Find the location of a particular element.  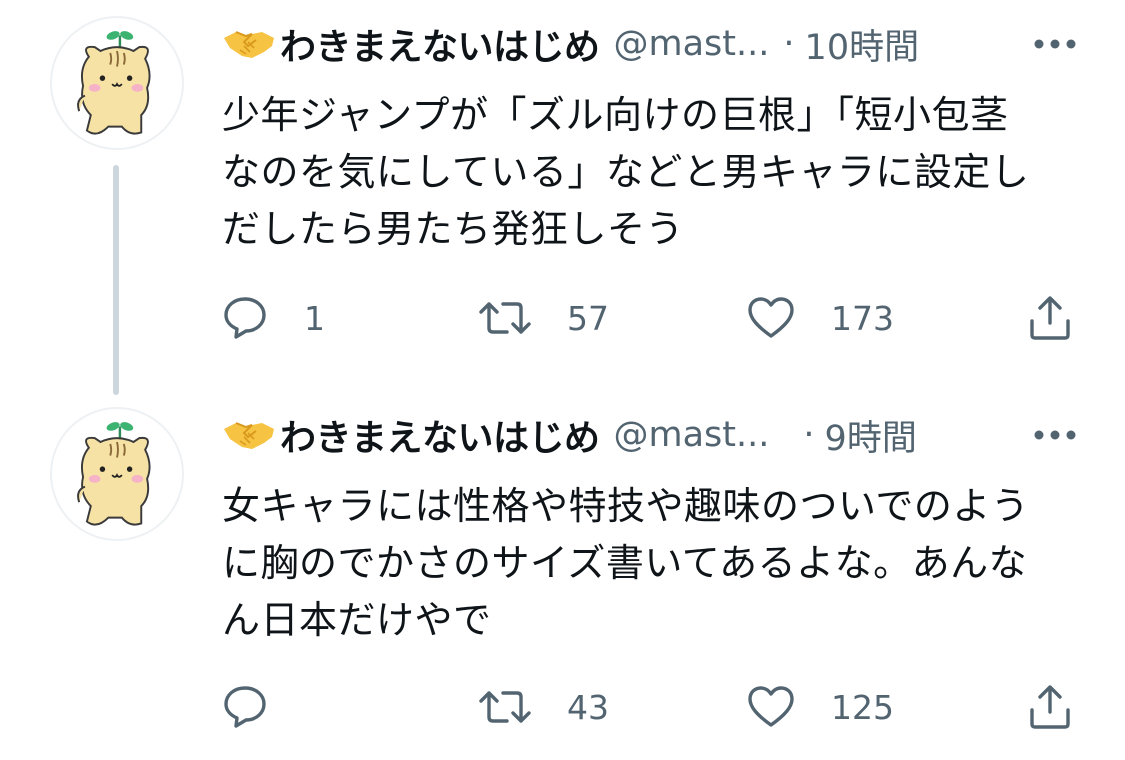

retweet-count: 57 is located at coordinates (588, 318).